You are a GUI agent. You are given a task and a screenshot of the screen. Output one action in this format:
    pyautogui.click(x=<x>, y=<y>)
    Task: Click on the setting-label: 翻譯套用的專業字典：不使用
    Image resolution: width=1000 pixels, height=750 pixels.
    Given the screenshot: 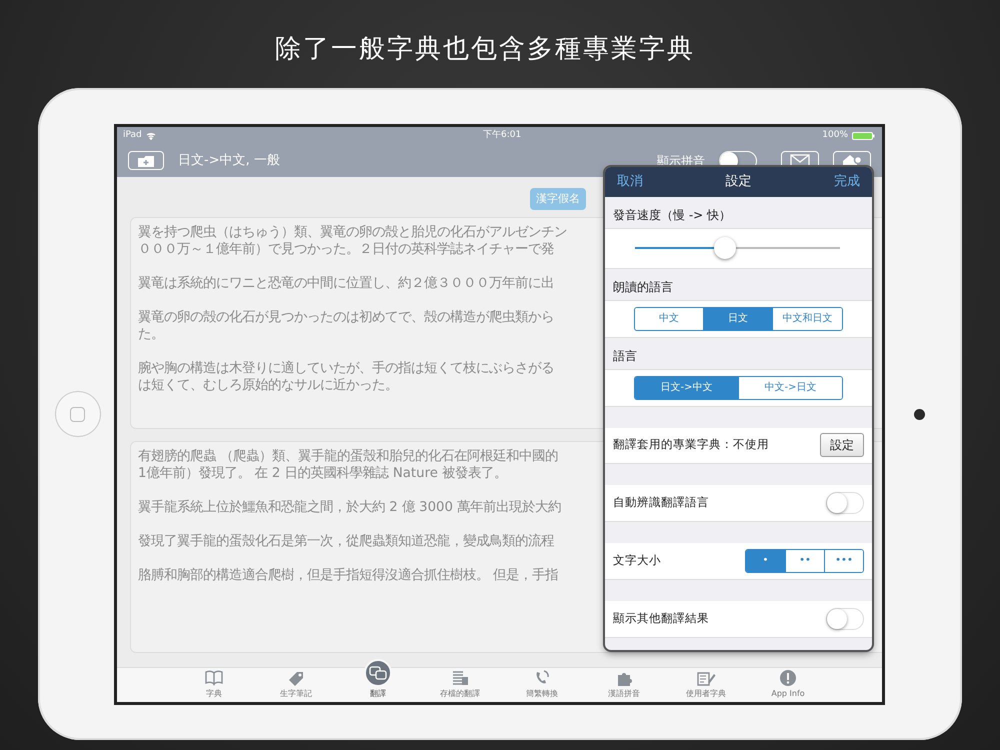 What is the action you would take?
    pyautogui.click(x=691, y=445)
    